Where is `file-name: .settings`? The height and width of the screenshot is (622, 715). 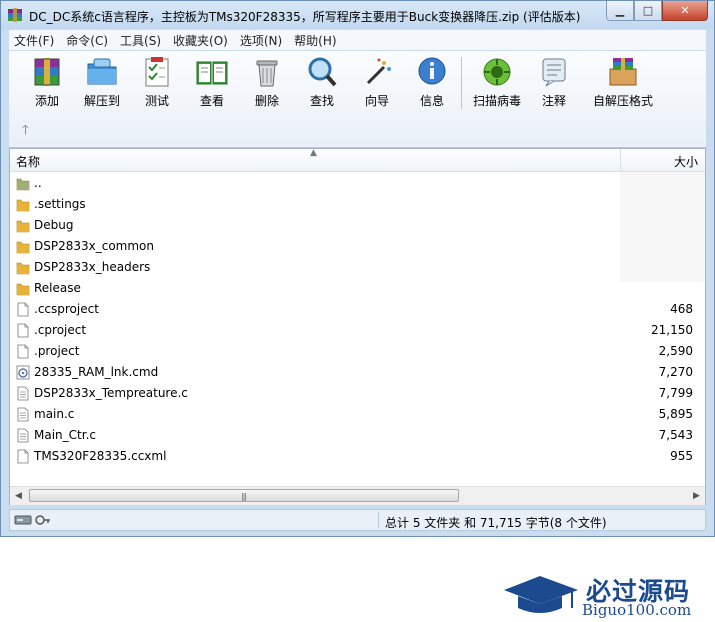 file-name: .settings is located at coordinates (60, 204).